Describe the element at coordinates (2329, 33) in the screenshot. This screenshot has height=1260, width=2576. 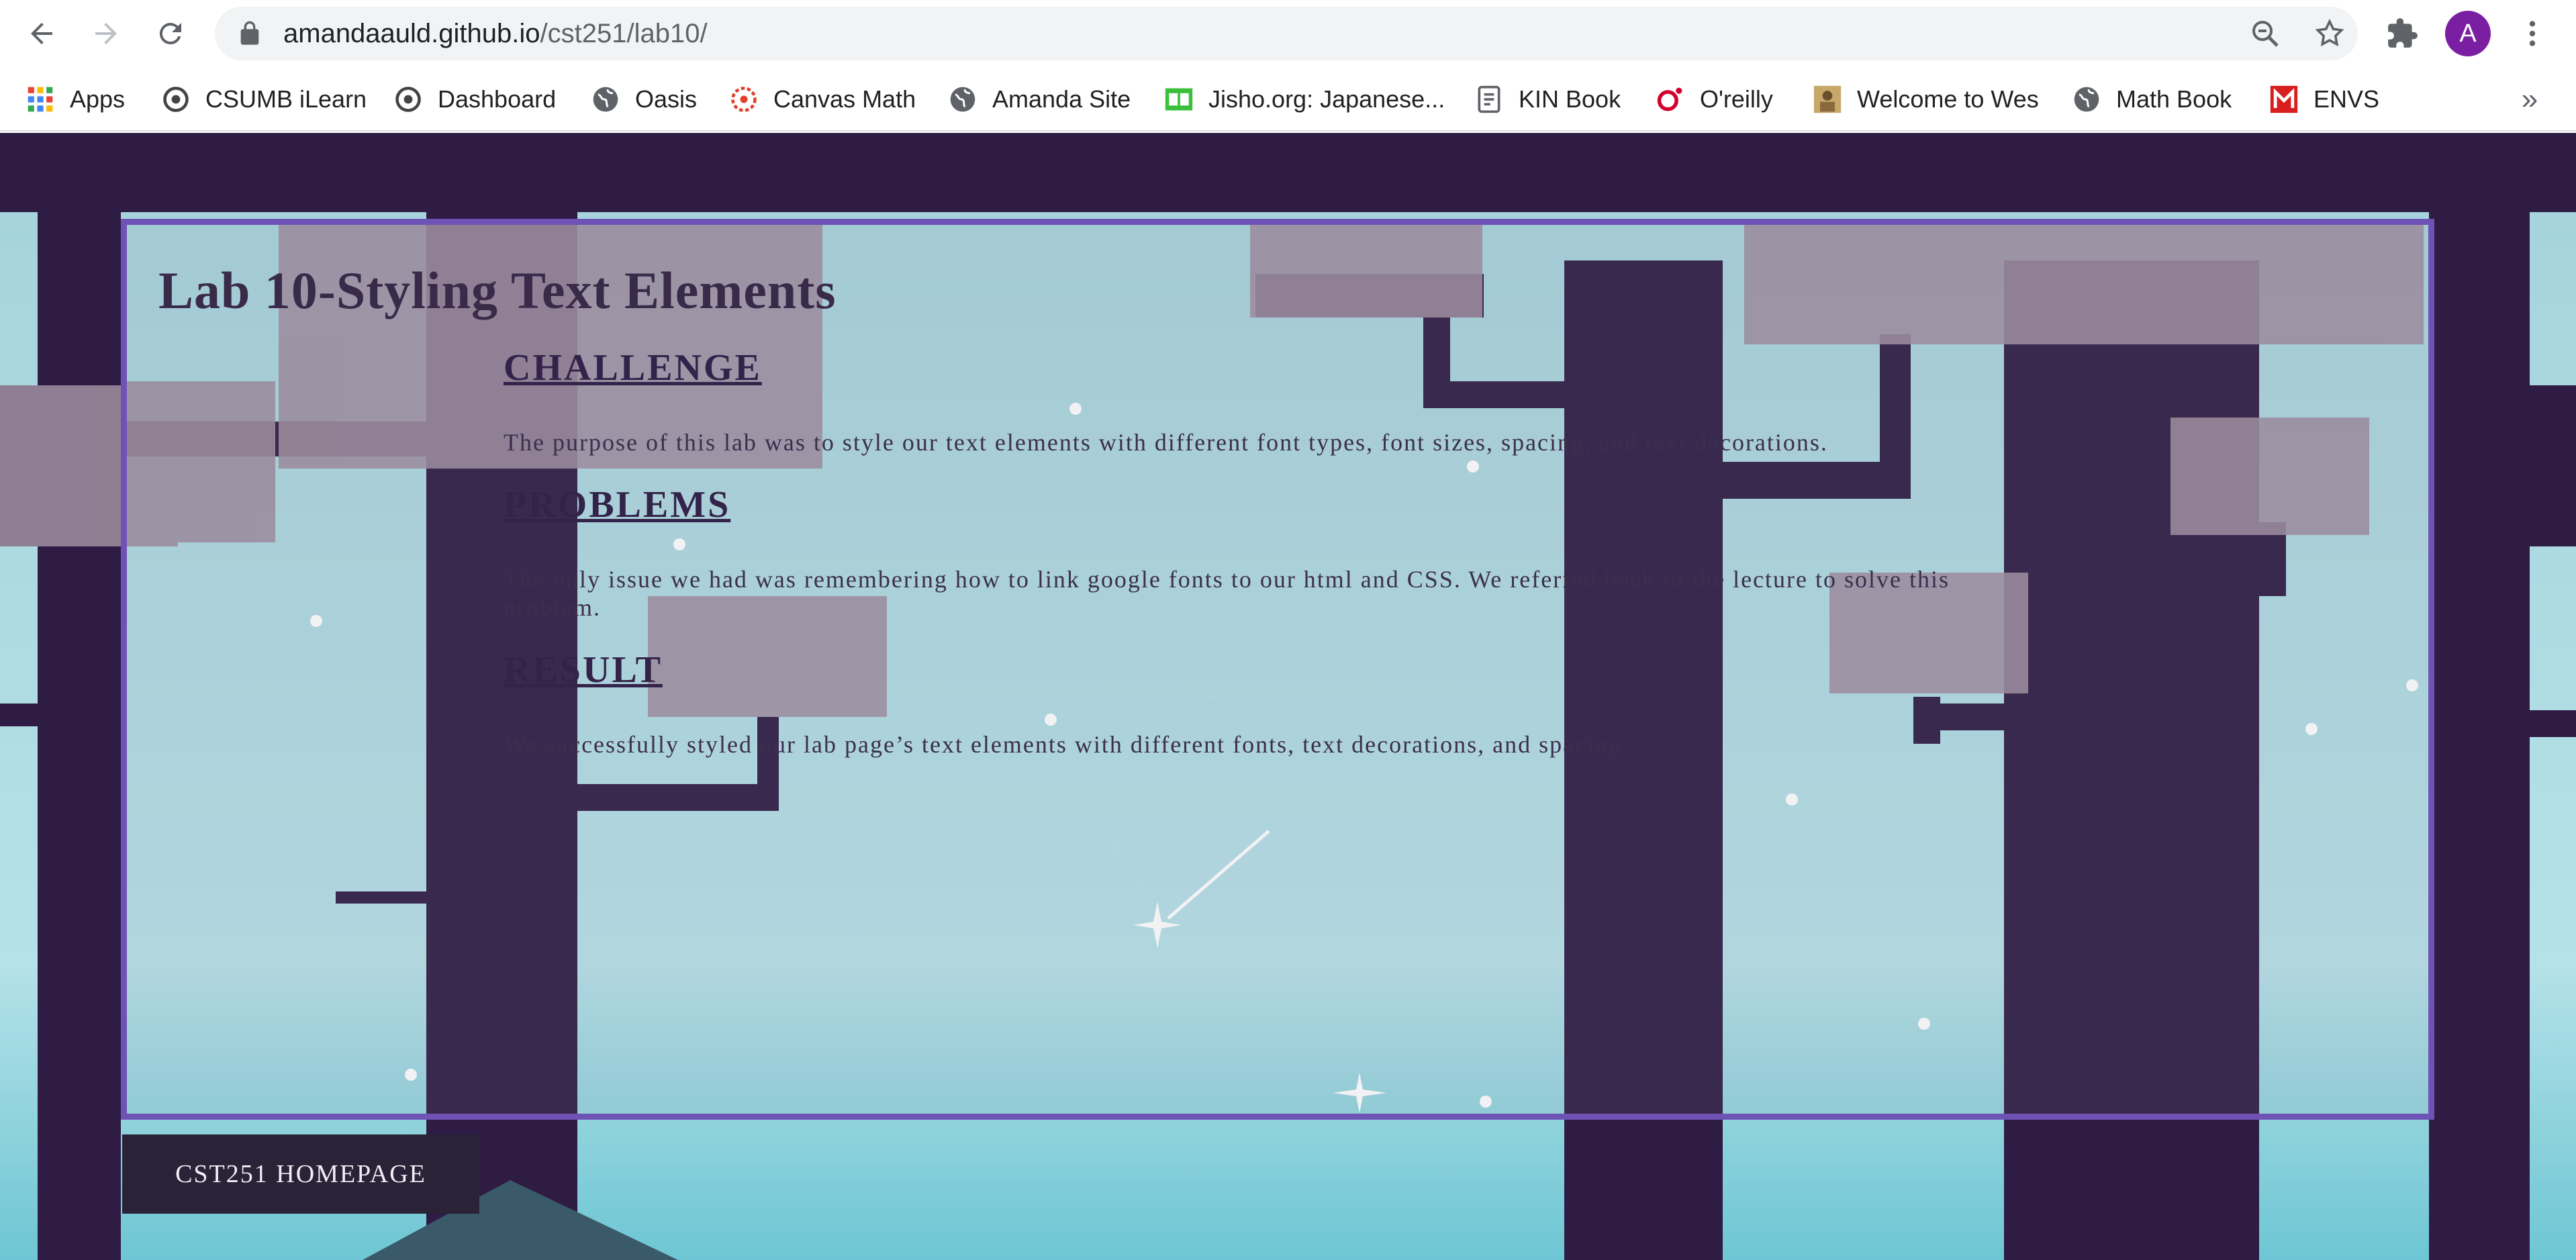
I see `bookmark-star-icon` at that location.